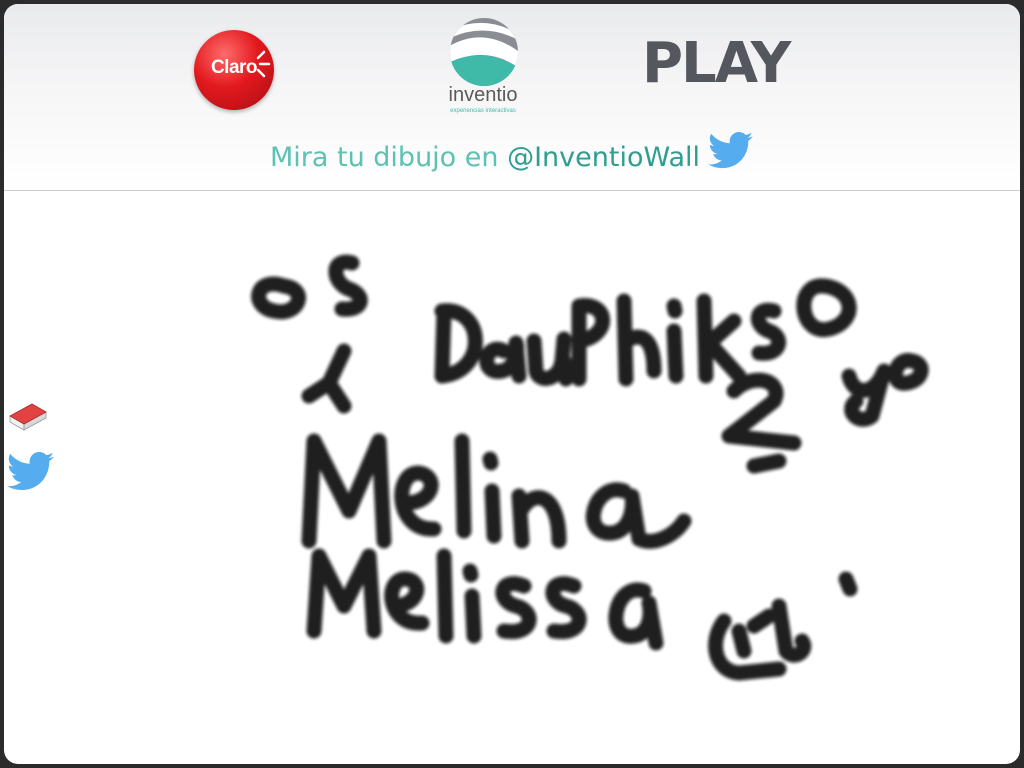  I want to click on eraser-icon, so click(28, 417).